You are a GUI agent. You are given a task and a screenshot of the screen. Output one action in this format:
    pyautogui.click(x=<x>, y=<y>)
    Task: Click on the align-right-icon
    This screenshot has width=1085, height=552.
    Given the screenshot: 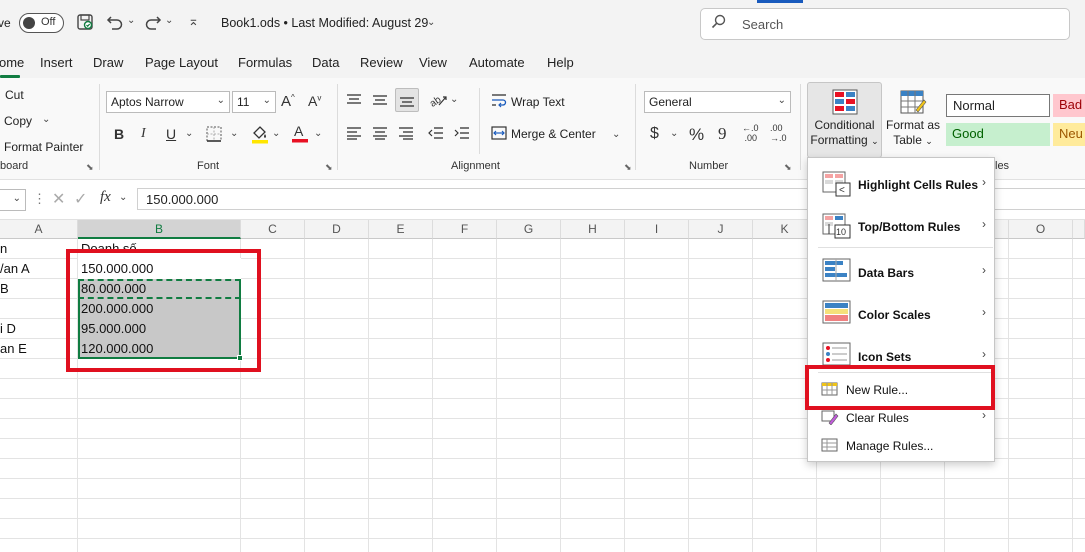 What is the action you would take?
    pyautogui.click(x=406, y=134)
    